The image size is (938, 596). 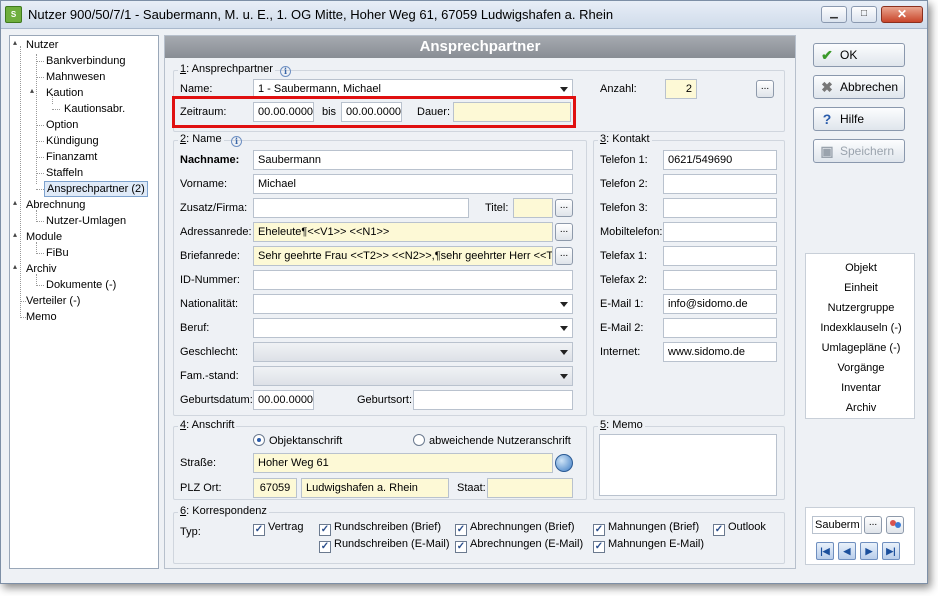 I want to click on mobil-field, so click(x=720, y=232).